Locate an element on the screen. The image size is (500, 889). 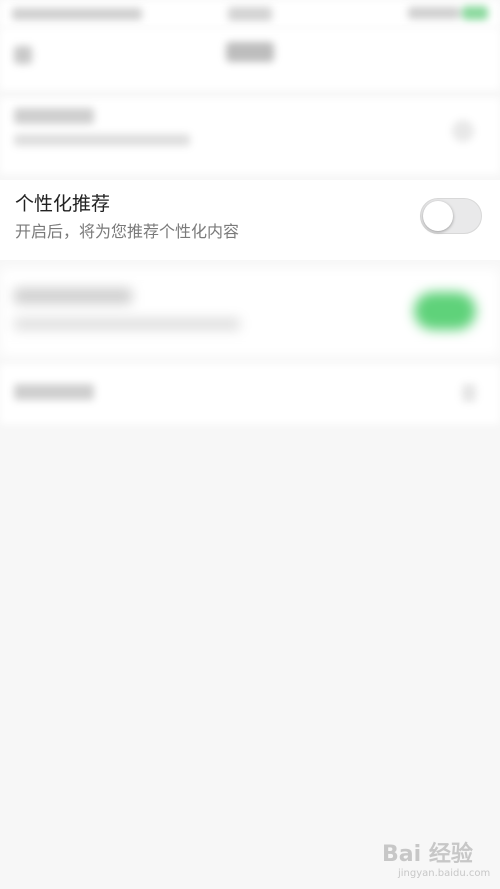
watermark-url: jingyan.baidu.com is located at coordinates (444, 873).